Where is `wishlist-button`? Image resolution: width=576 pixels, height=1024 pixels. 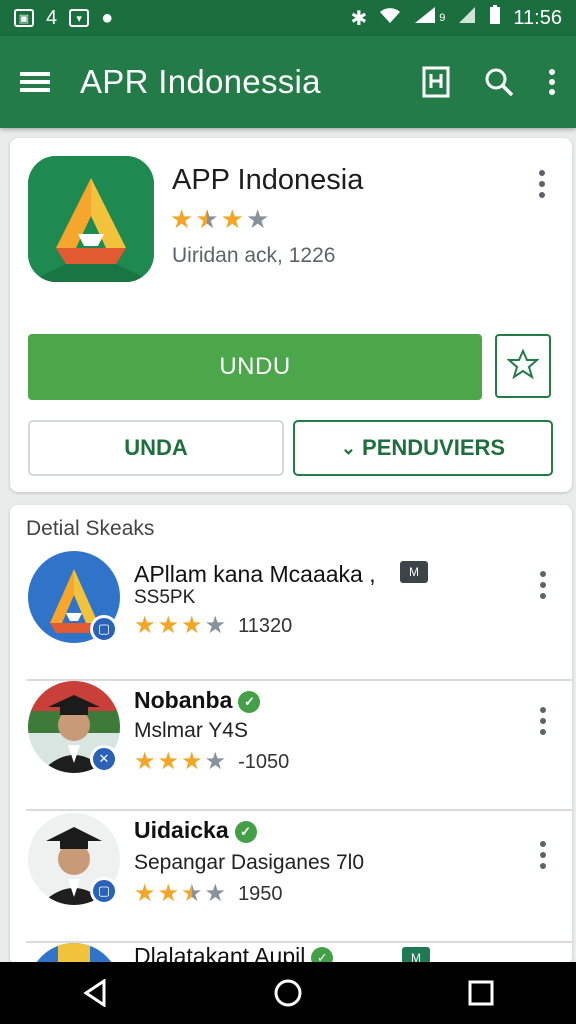 wishlist-button is located at coordinates (523, 366).